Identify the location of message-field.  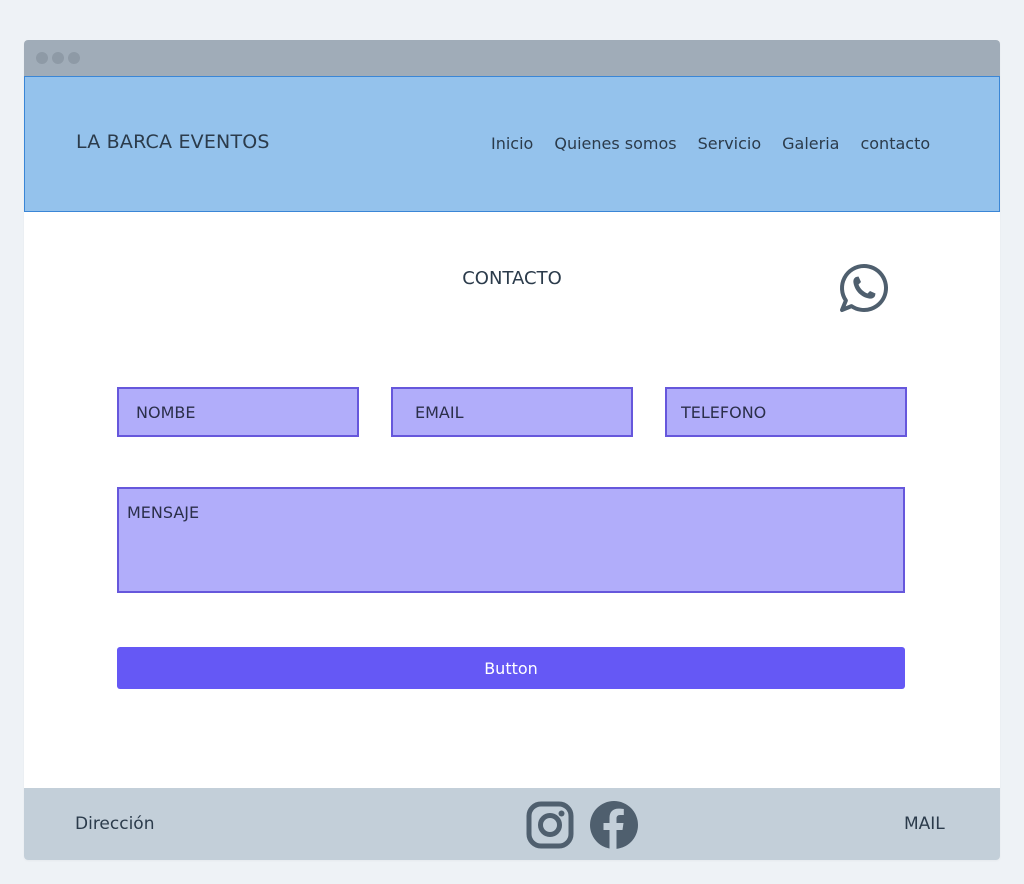
(511, 540).